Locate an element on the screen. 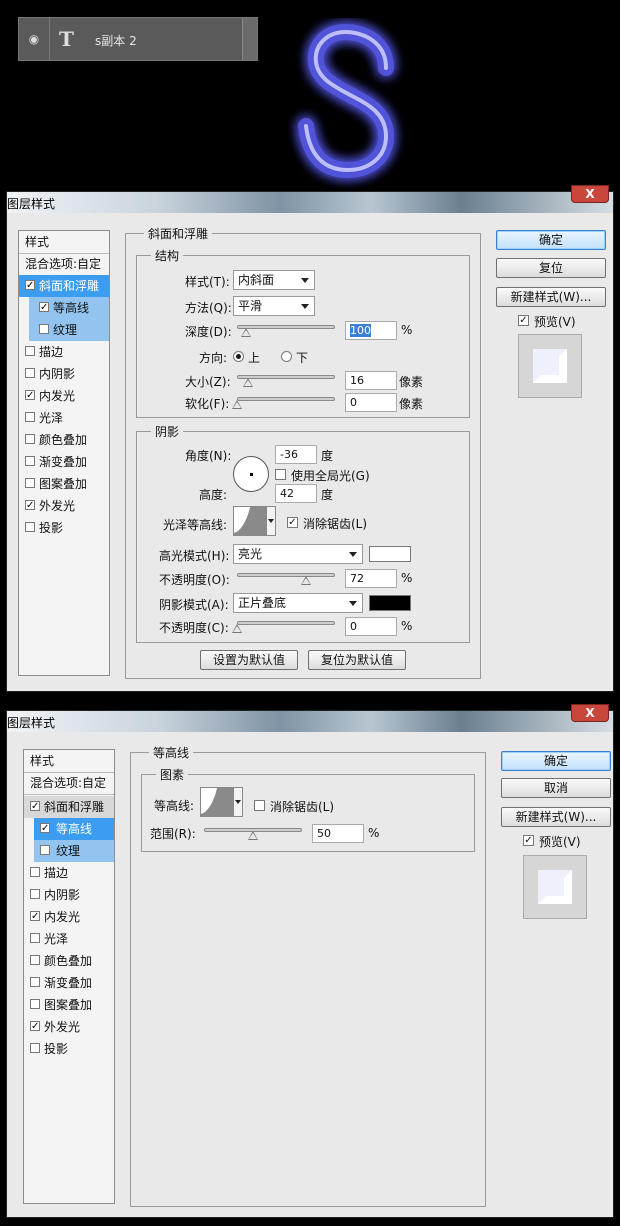  cancel-button: 取消 is located at coordinates (556, 788).